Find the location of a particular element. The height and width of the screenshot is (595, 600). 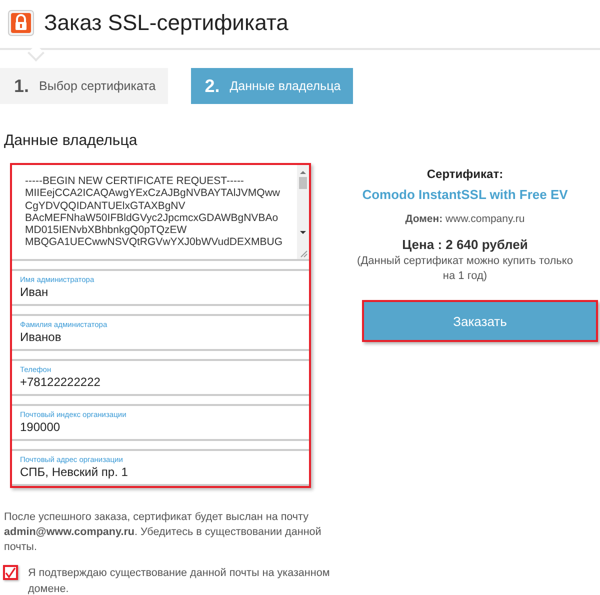

price-text: Цена : 2 640 рублей is located at coordinates (465, 244).